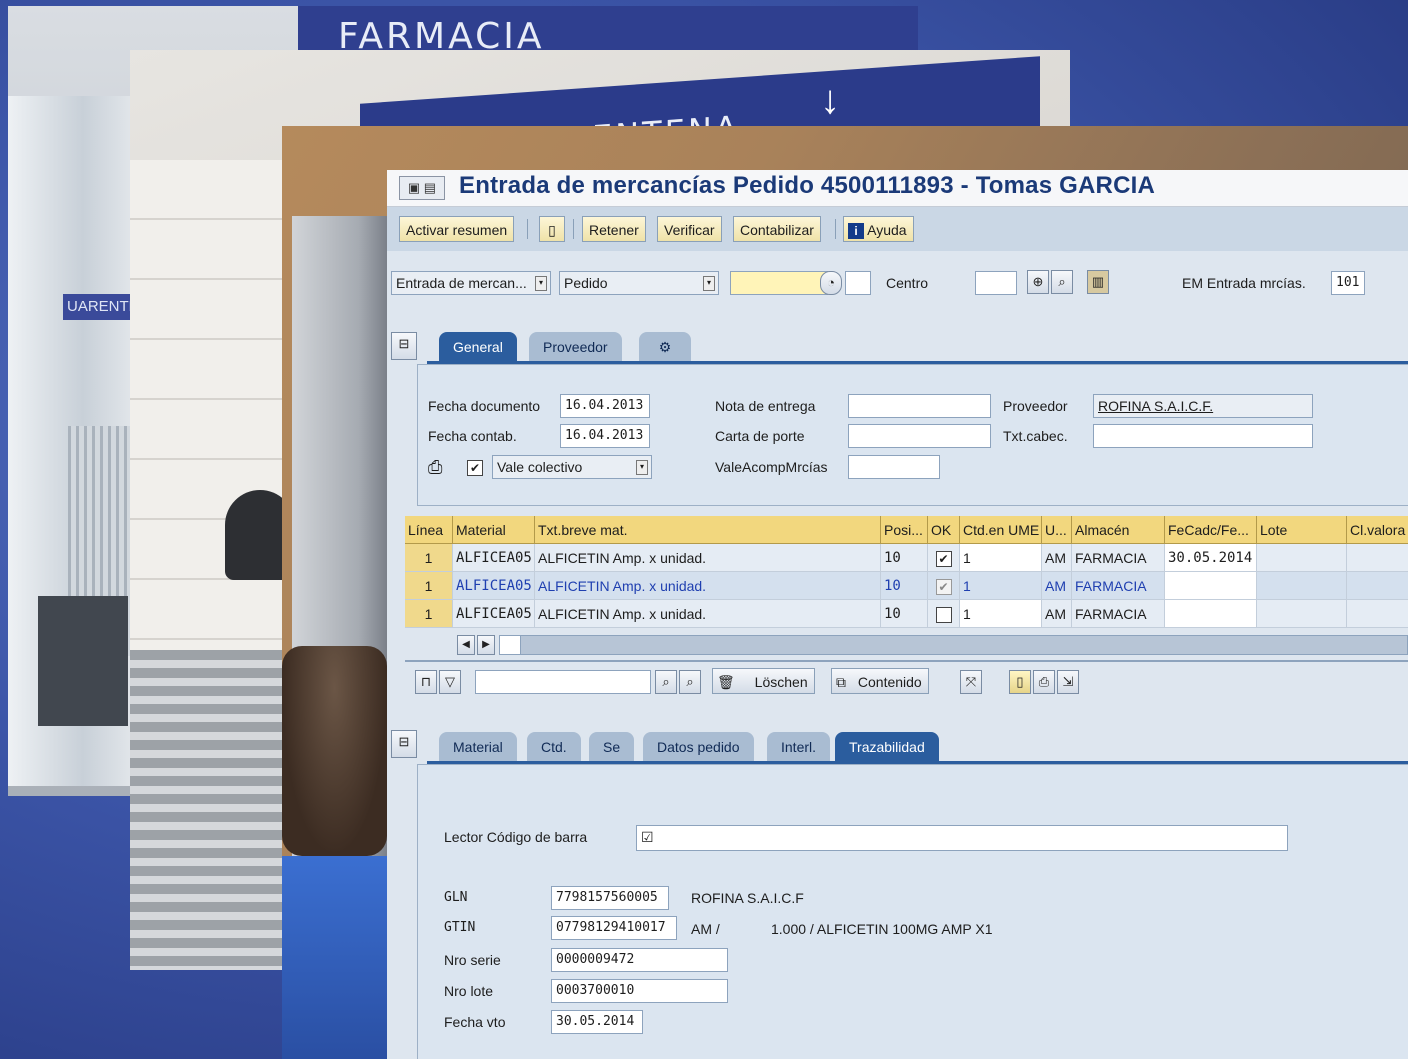  I want to click on vale-select: Vale colectivo ▾, so click(572, 467).